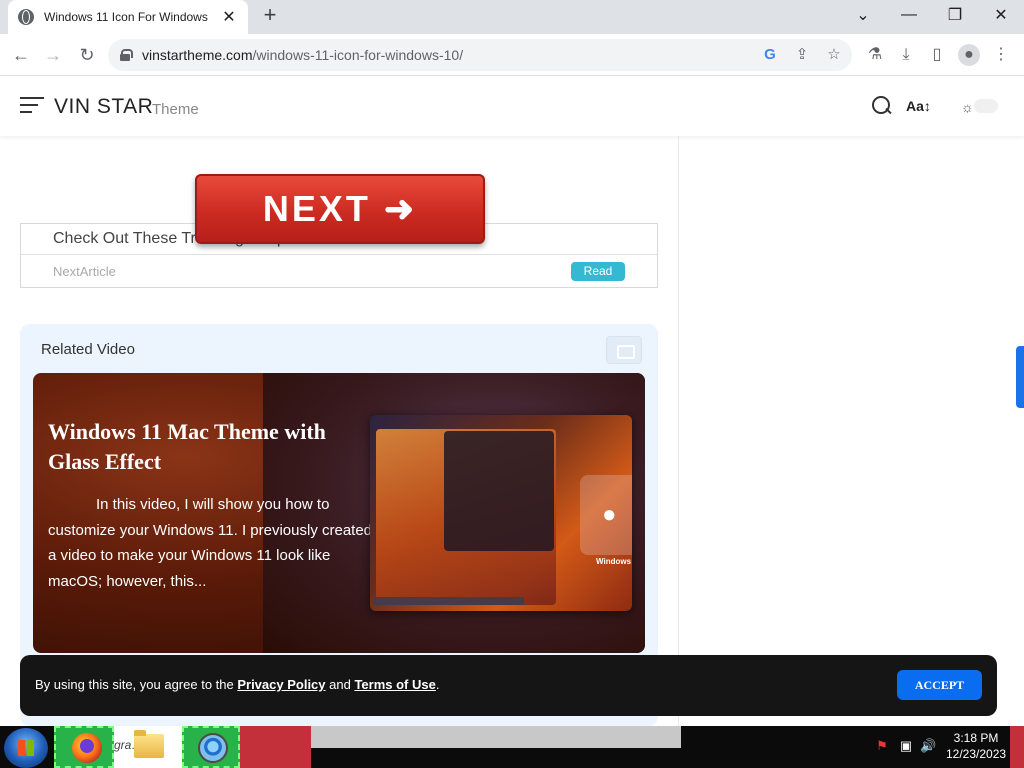  Describe the element at coordinates (394, 684) in the screenshot. I see `terms-of-use-link: Terms of Use` at that location.